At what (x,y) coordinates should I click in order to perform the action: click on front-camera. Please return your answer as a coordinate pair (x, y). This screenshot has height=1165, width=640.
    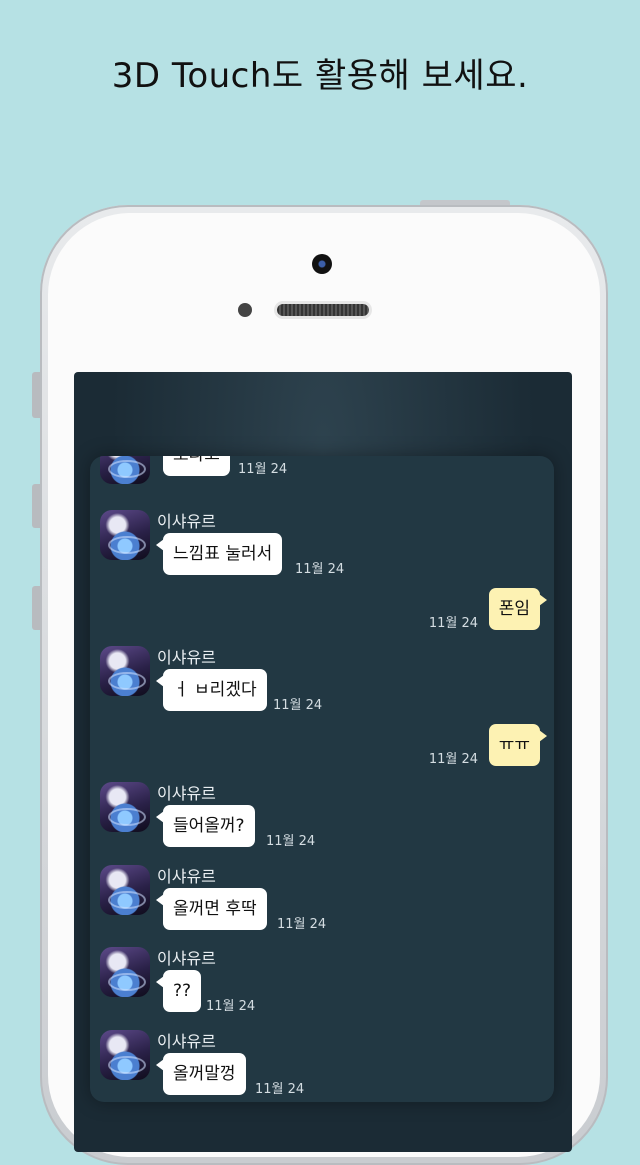
    Looking at the image, I should click on (322, 264).